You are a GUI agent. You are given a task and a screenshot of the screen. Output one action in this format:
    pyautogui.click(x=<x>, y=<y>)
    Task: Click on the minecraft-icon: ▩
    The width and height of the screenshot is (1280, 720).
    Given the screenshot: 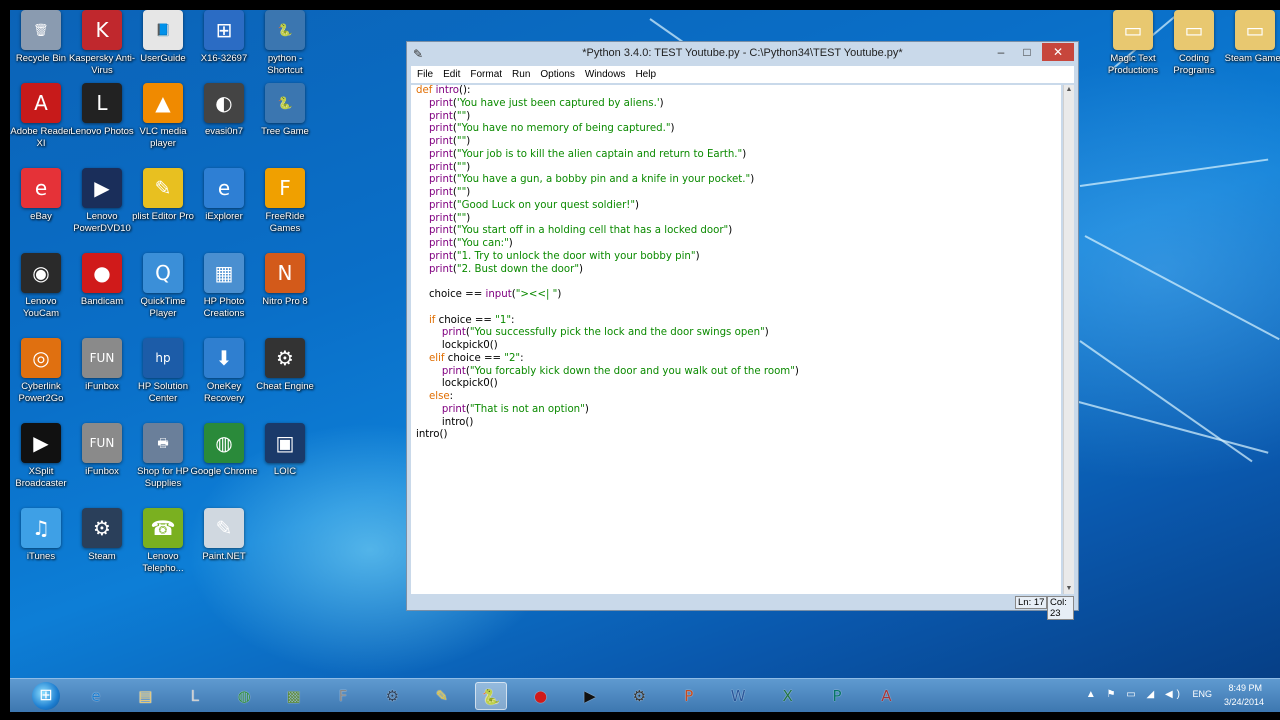 What is the action you would take?
    pyautogui.click(x=294, y=696)
    